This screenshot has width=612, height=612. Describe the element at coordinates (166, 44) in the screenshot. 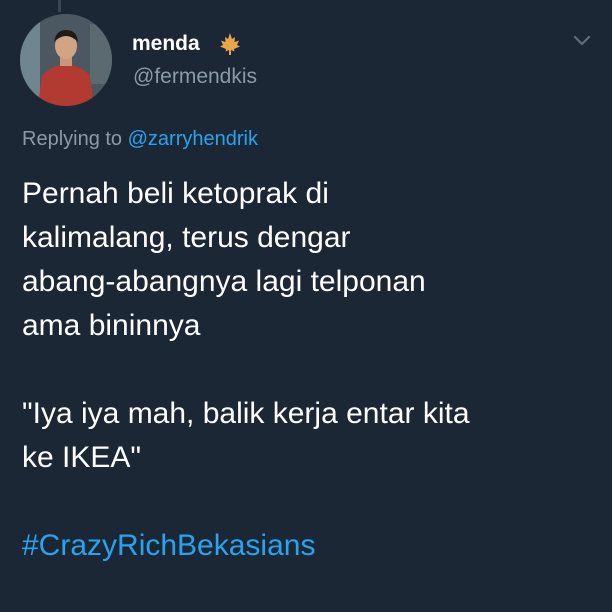

I see `author-display-name: menda` at that location.